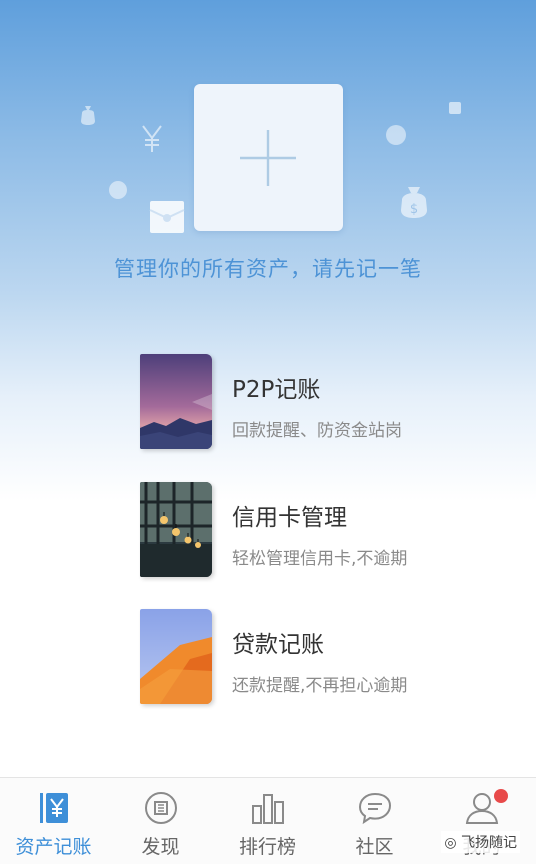  What do you see at coordinates (54, 808) in the screenshot?
I see `yen-ledger-icon` at bounding box center [54, 808].